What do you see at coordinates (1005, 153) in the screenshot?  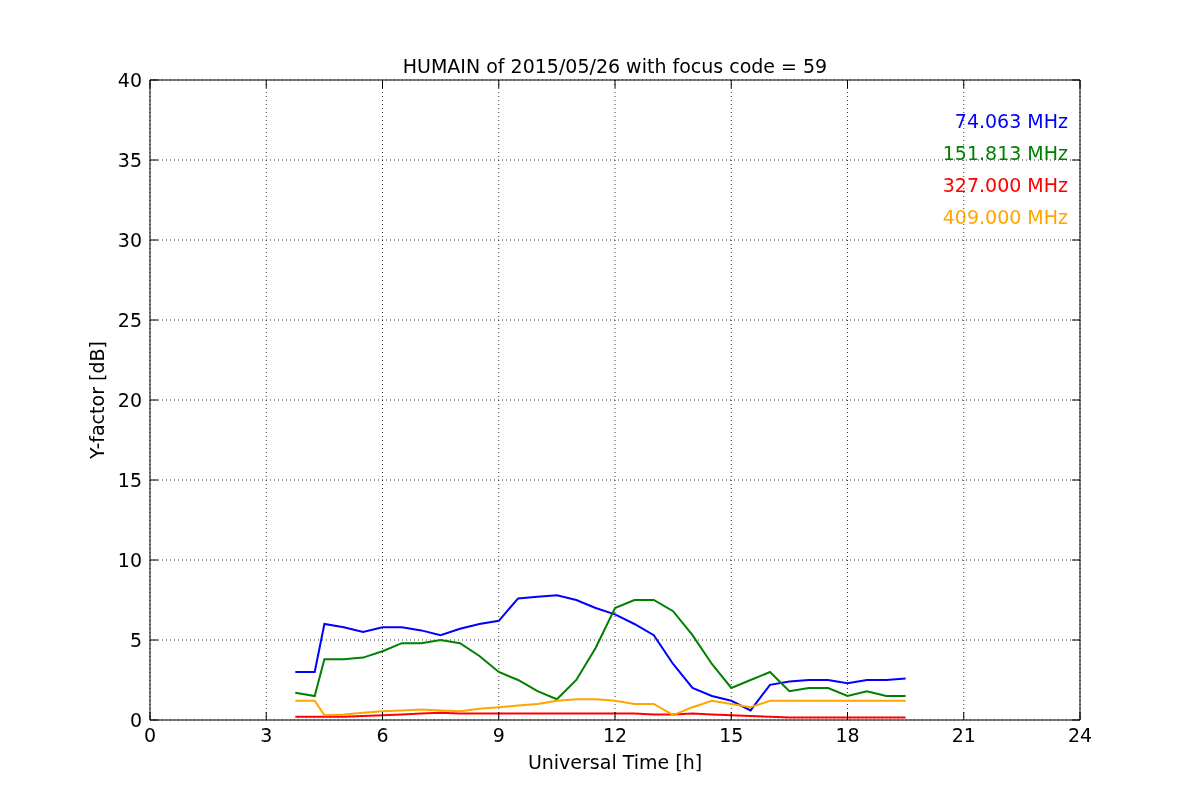 I see `legend-label: 151.813 MHz` at bounding box center [1005, 153].